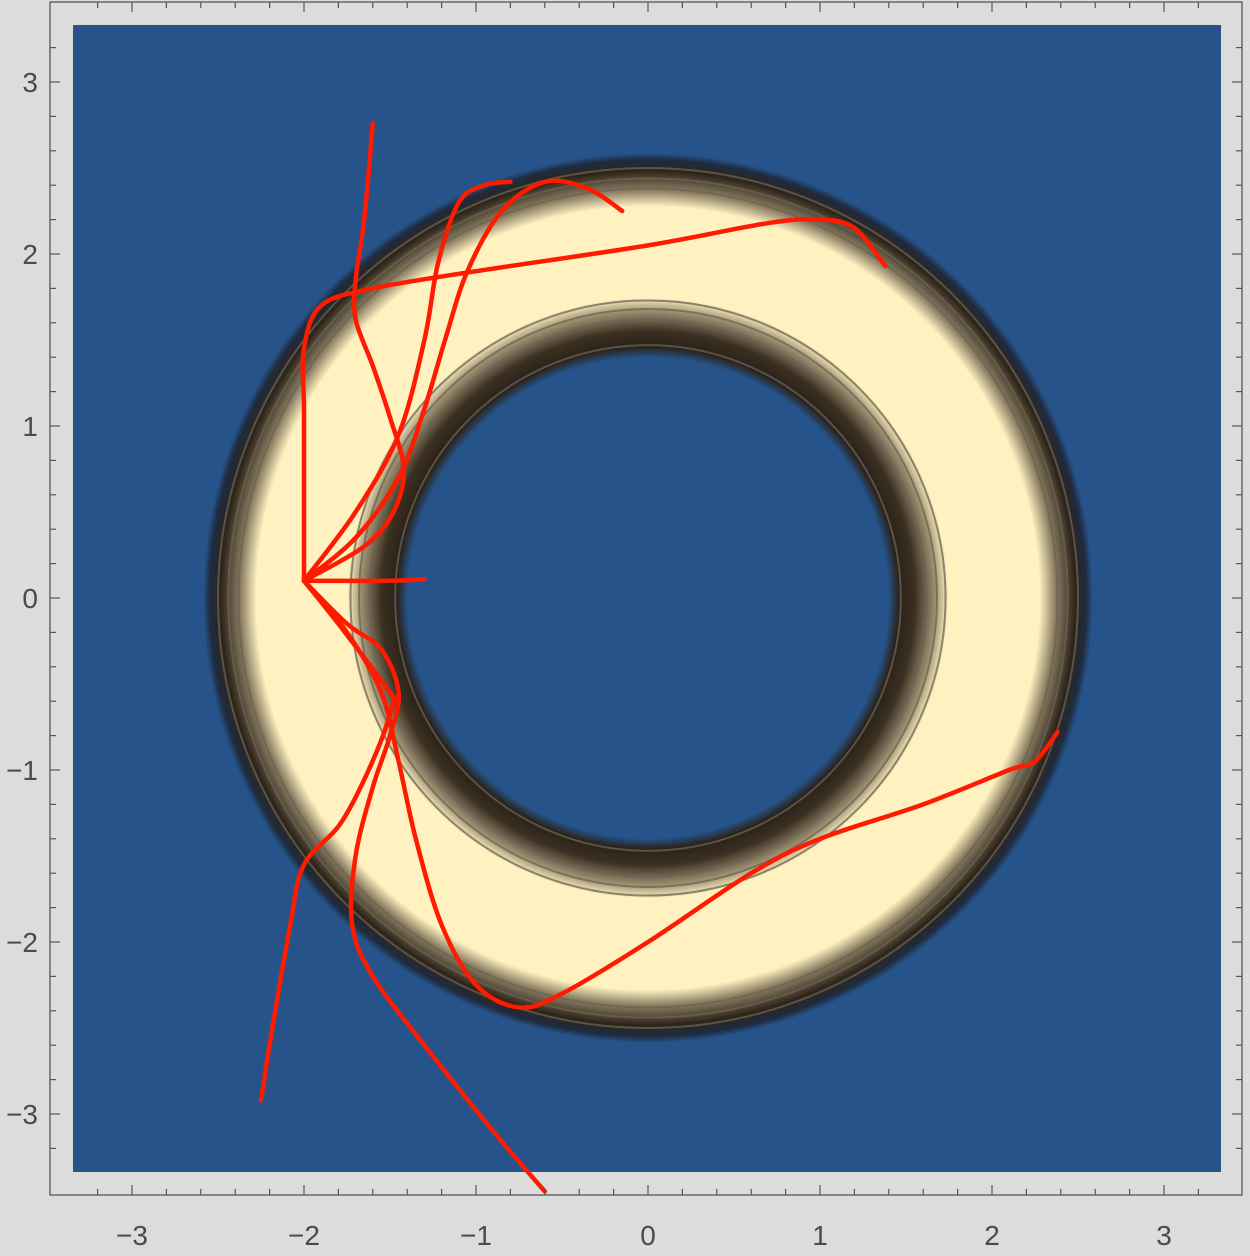  What do you see at coordinates (30, 82) in the screenshot?
I see `y-tick-label: 3` at bounding box center [30, 82].